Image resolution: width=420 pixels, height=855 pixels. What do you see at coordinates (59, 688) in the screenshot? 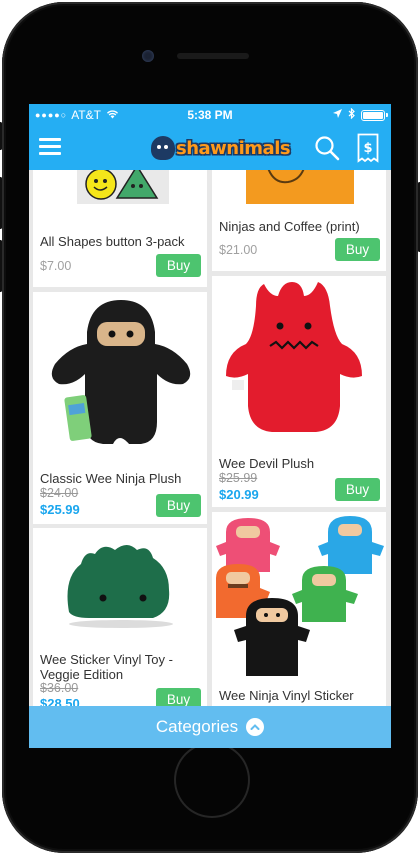
I see `original-price: $36.00` at bounding box center [59, 688].